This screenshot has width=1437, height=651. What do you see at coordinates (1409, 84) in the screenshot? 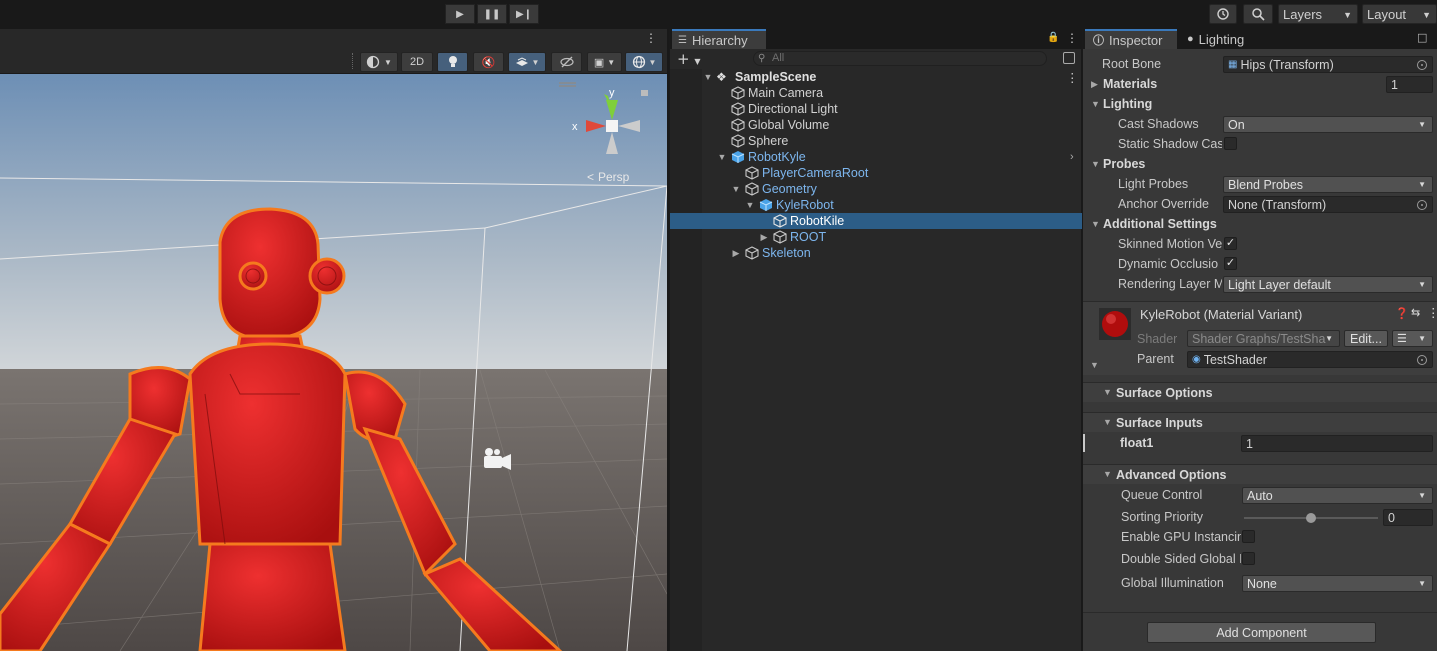
I see `materials-count-field: 1` at bounding box center [1409, 84].